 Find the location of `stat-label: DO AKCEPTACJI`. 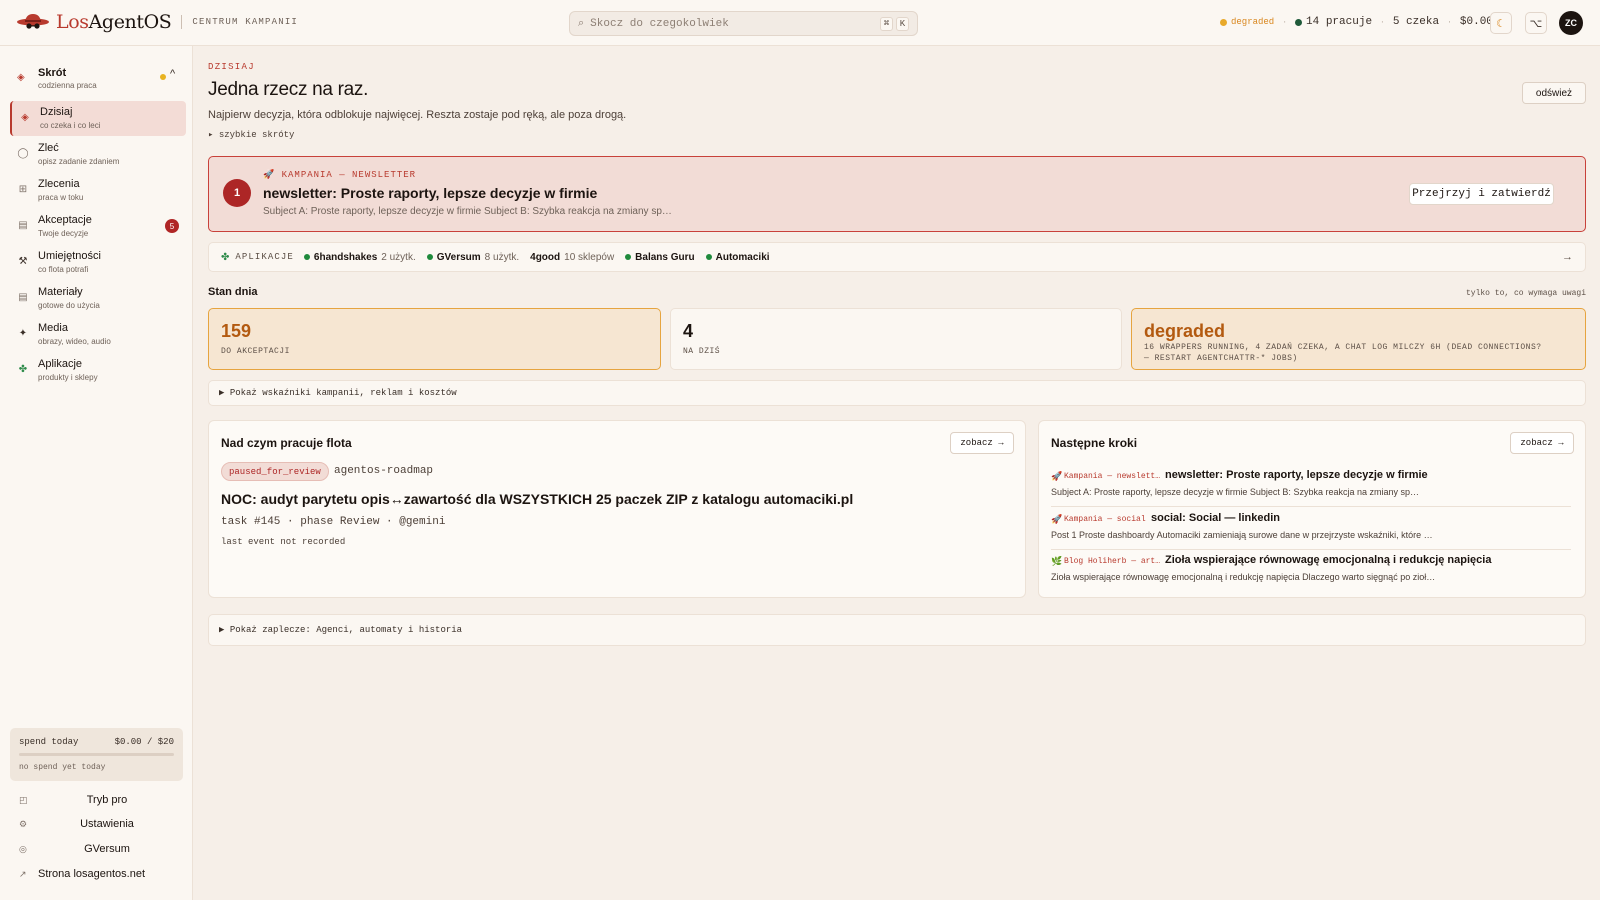

stat-label: DO AKCEPTACJI is located at coordinates (255, 351).